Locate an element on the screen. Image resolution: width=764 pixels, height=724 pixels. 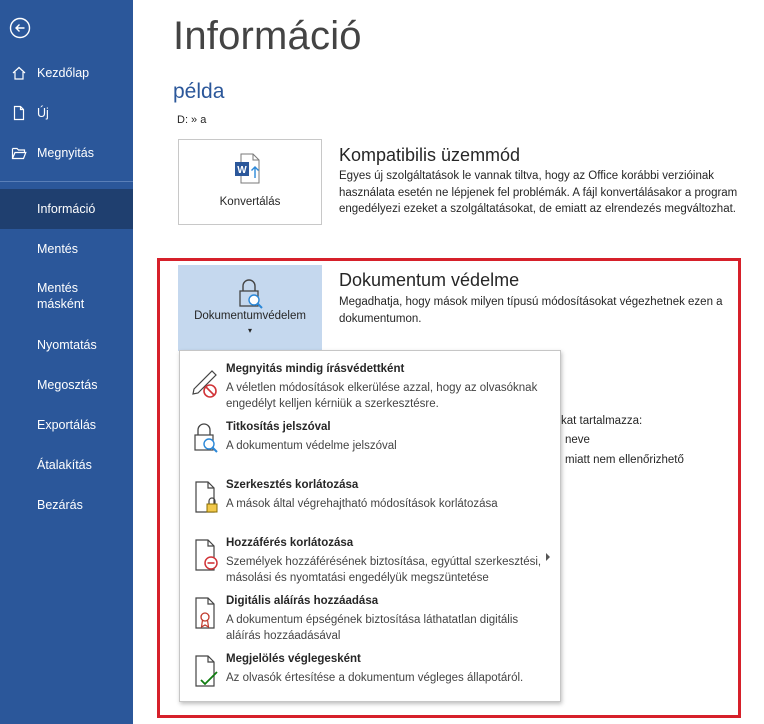
sidebar-item-save-as: Mentés másként is located at coordinates (66, 296).